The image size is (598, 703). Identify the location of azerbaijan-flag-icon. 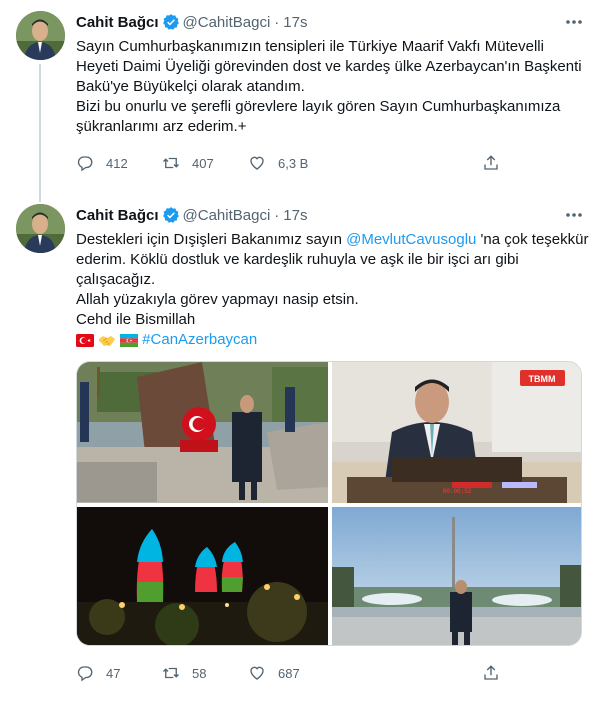
(129, 340).